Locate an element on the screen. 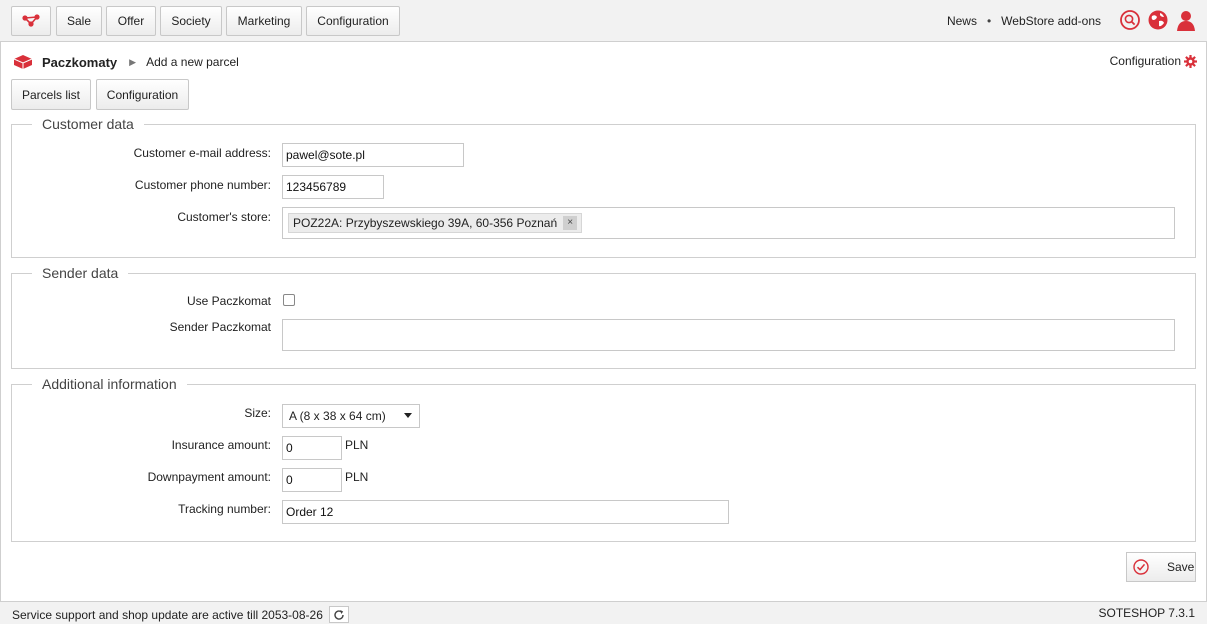 Image resolution: width=1207 pixels, height=624 pixels. nav-configuration: Configuration is located at coordinates (353, 21).